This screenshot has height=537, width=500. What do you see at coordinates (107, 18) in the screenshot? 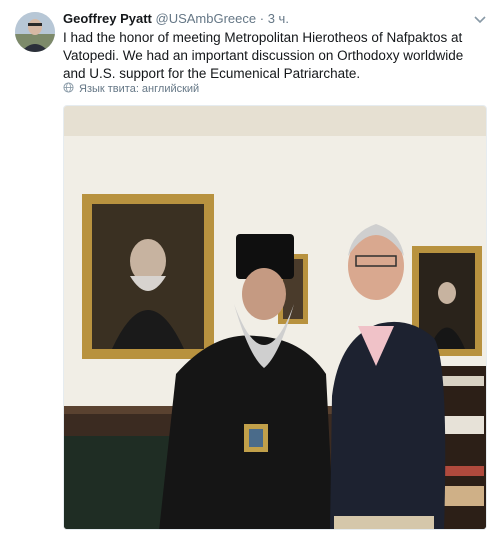
I see `author-name: Geoffrey Pyatt` at bounding box center [107, 18].